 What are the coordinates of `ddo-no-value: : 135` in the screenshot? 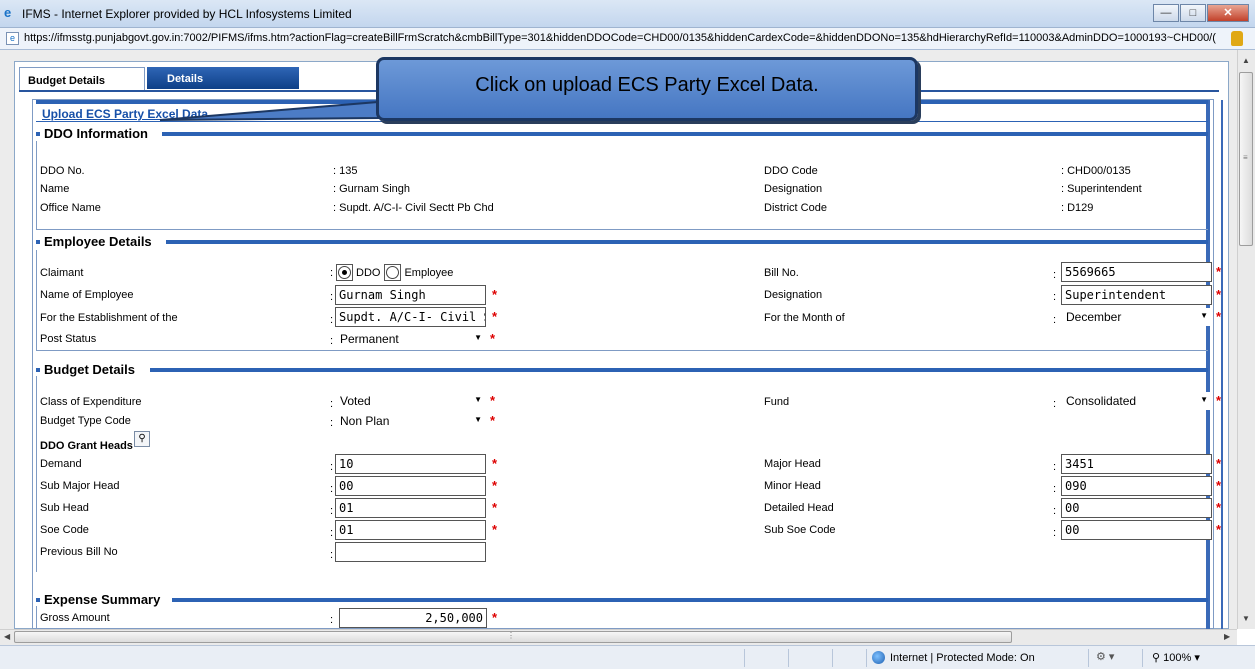 It's located at (345, 171).